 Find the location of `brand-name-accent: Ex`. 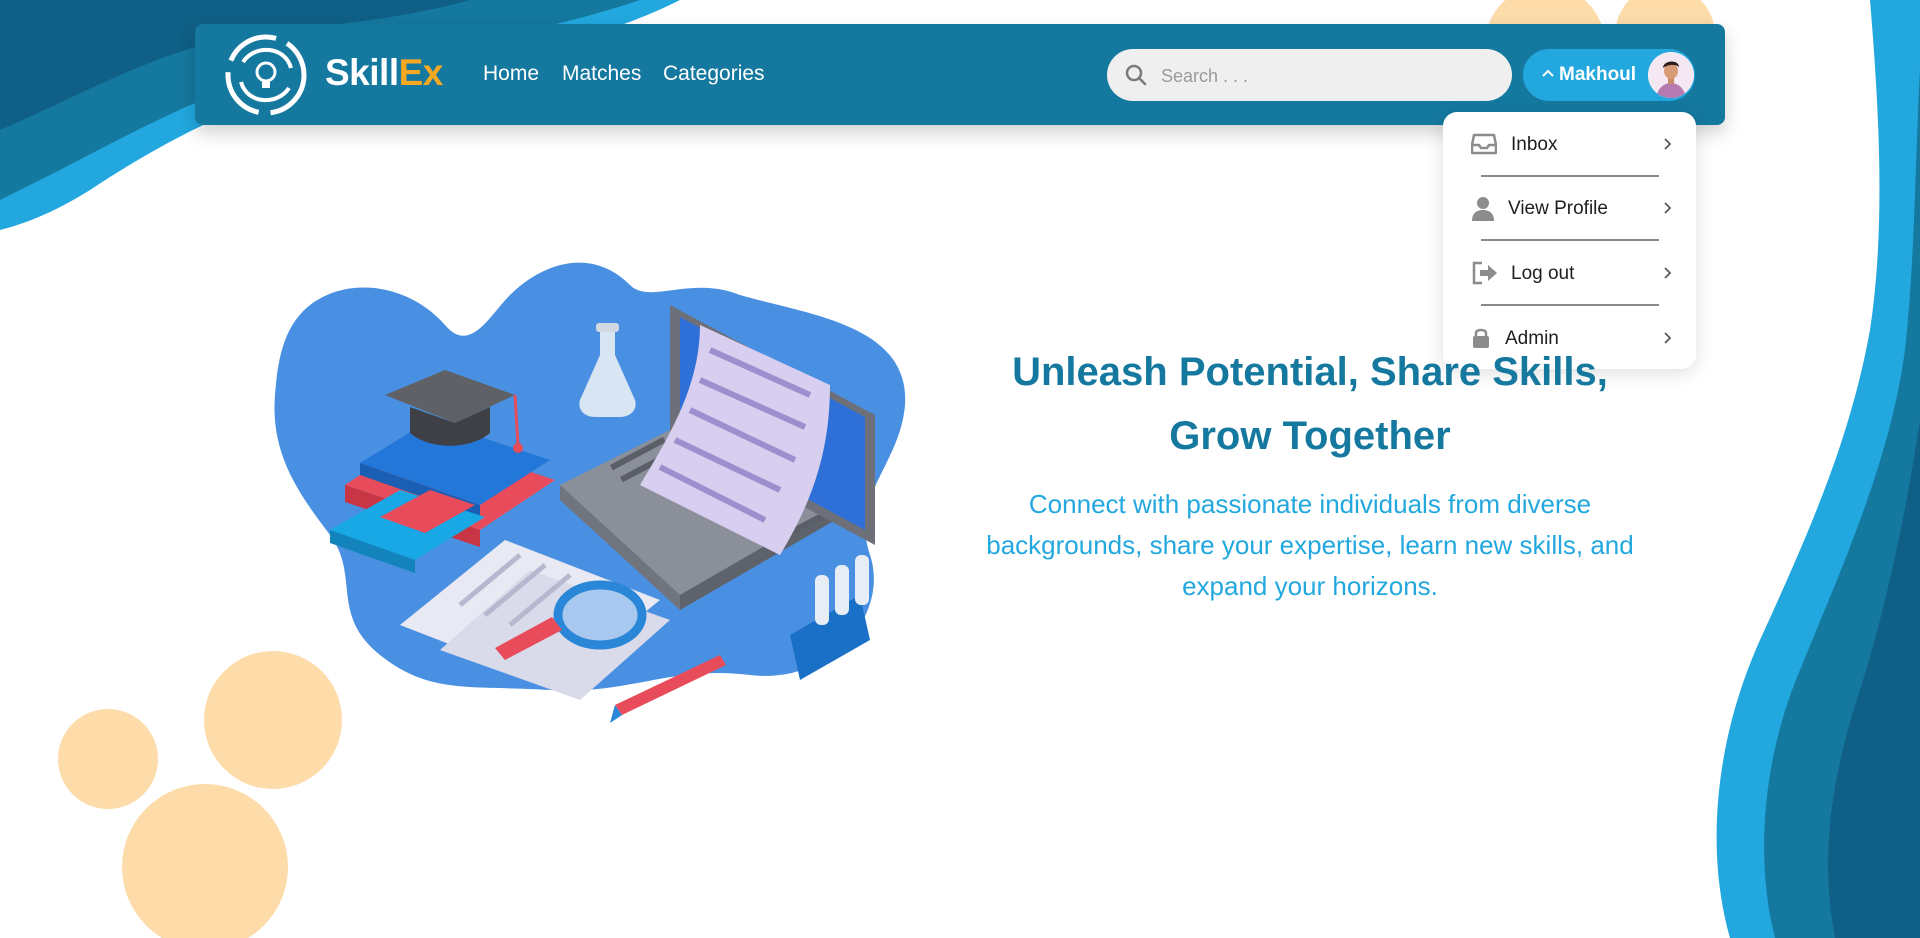

brand-name-accent: Ex is located at coordinates (421, 72).